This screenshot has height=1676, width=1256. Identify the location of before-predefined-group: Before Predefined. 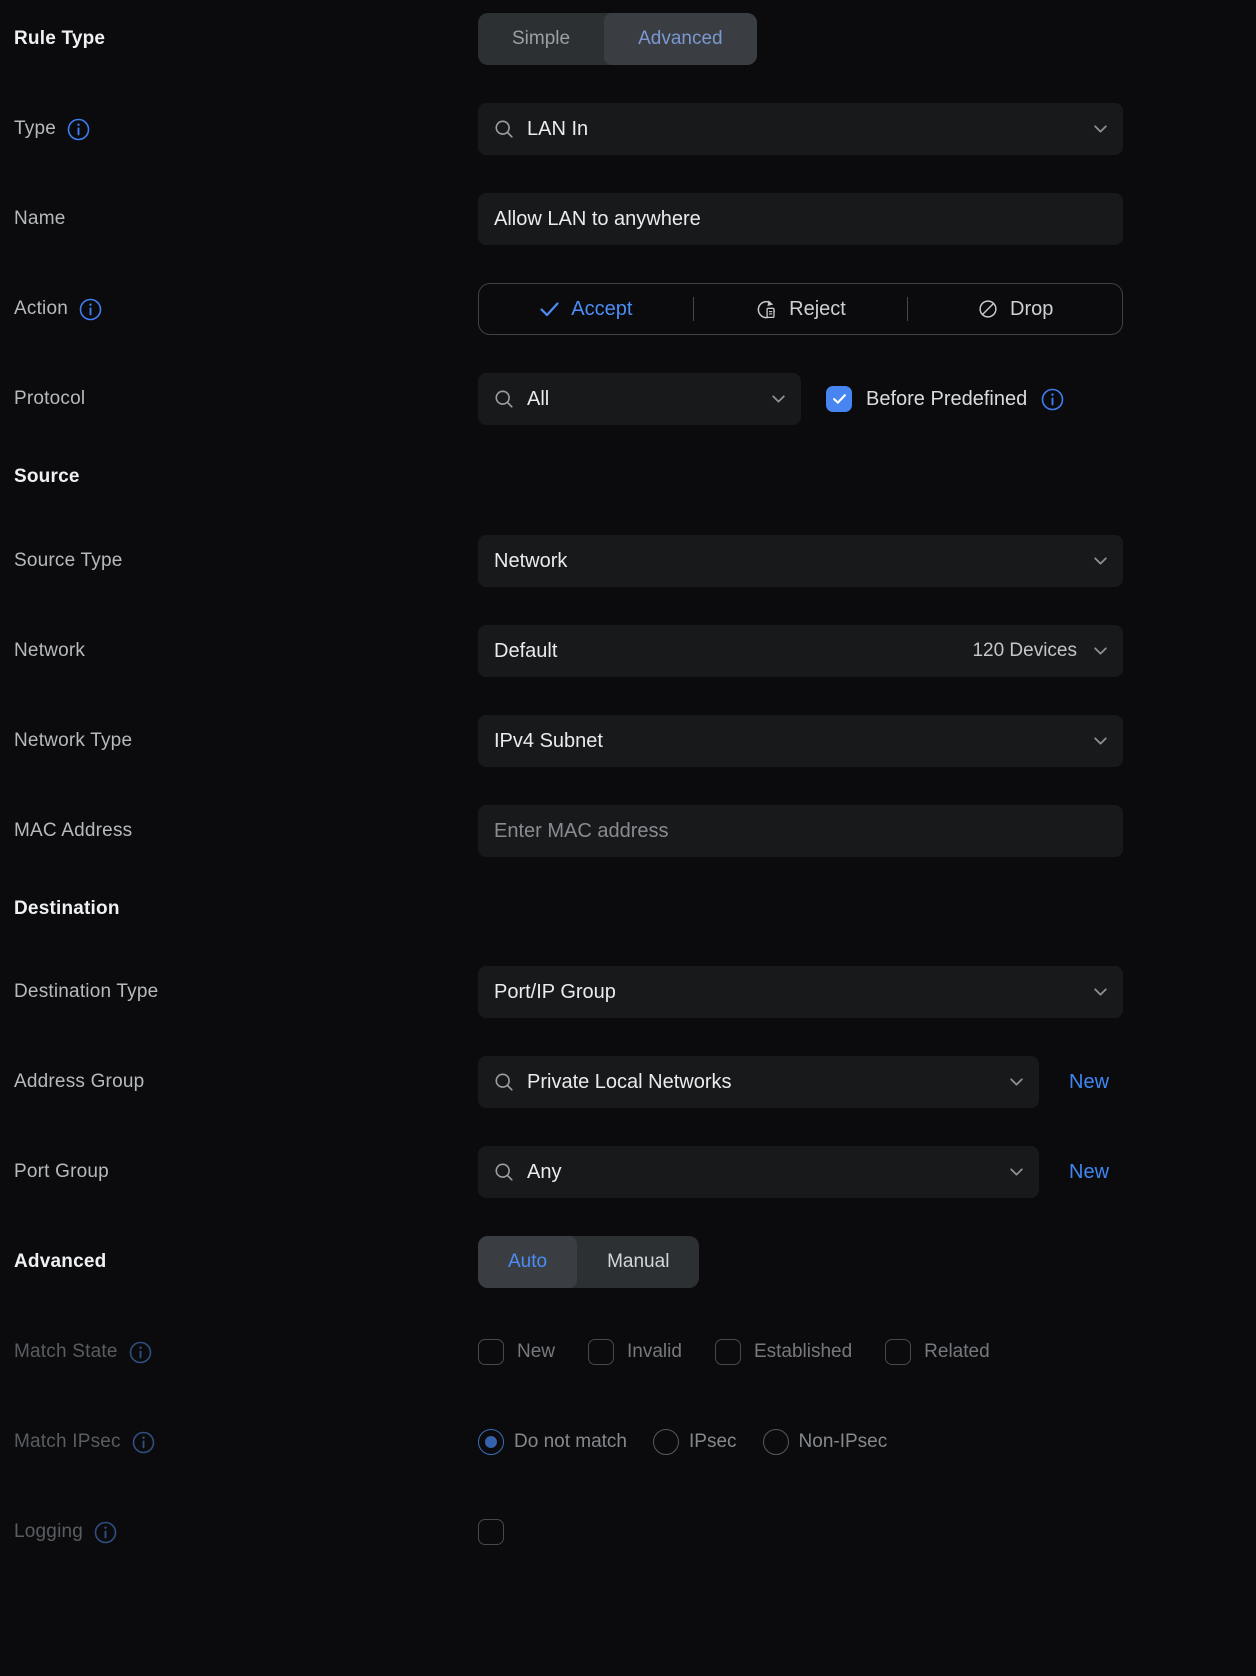
(945, 399).